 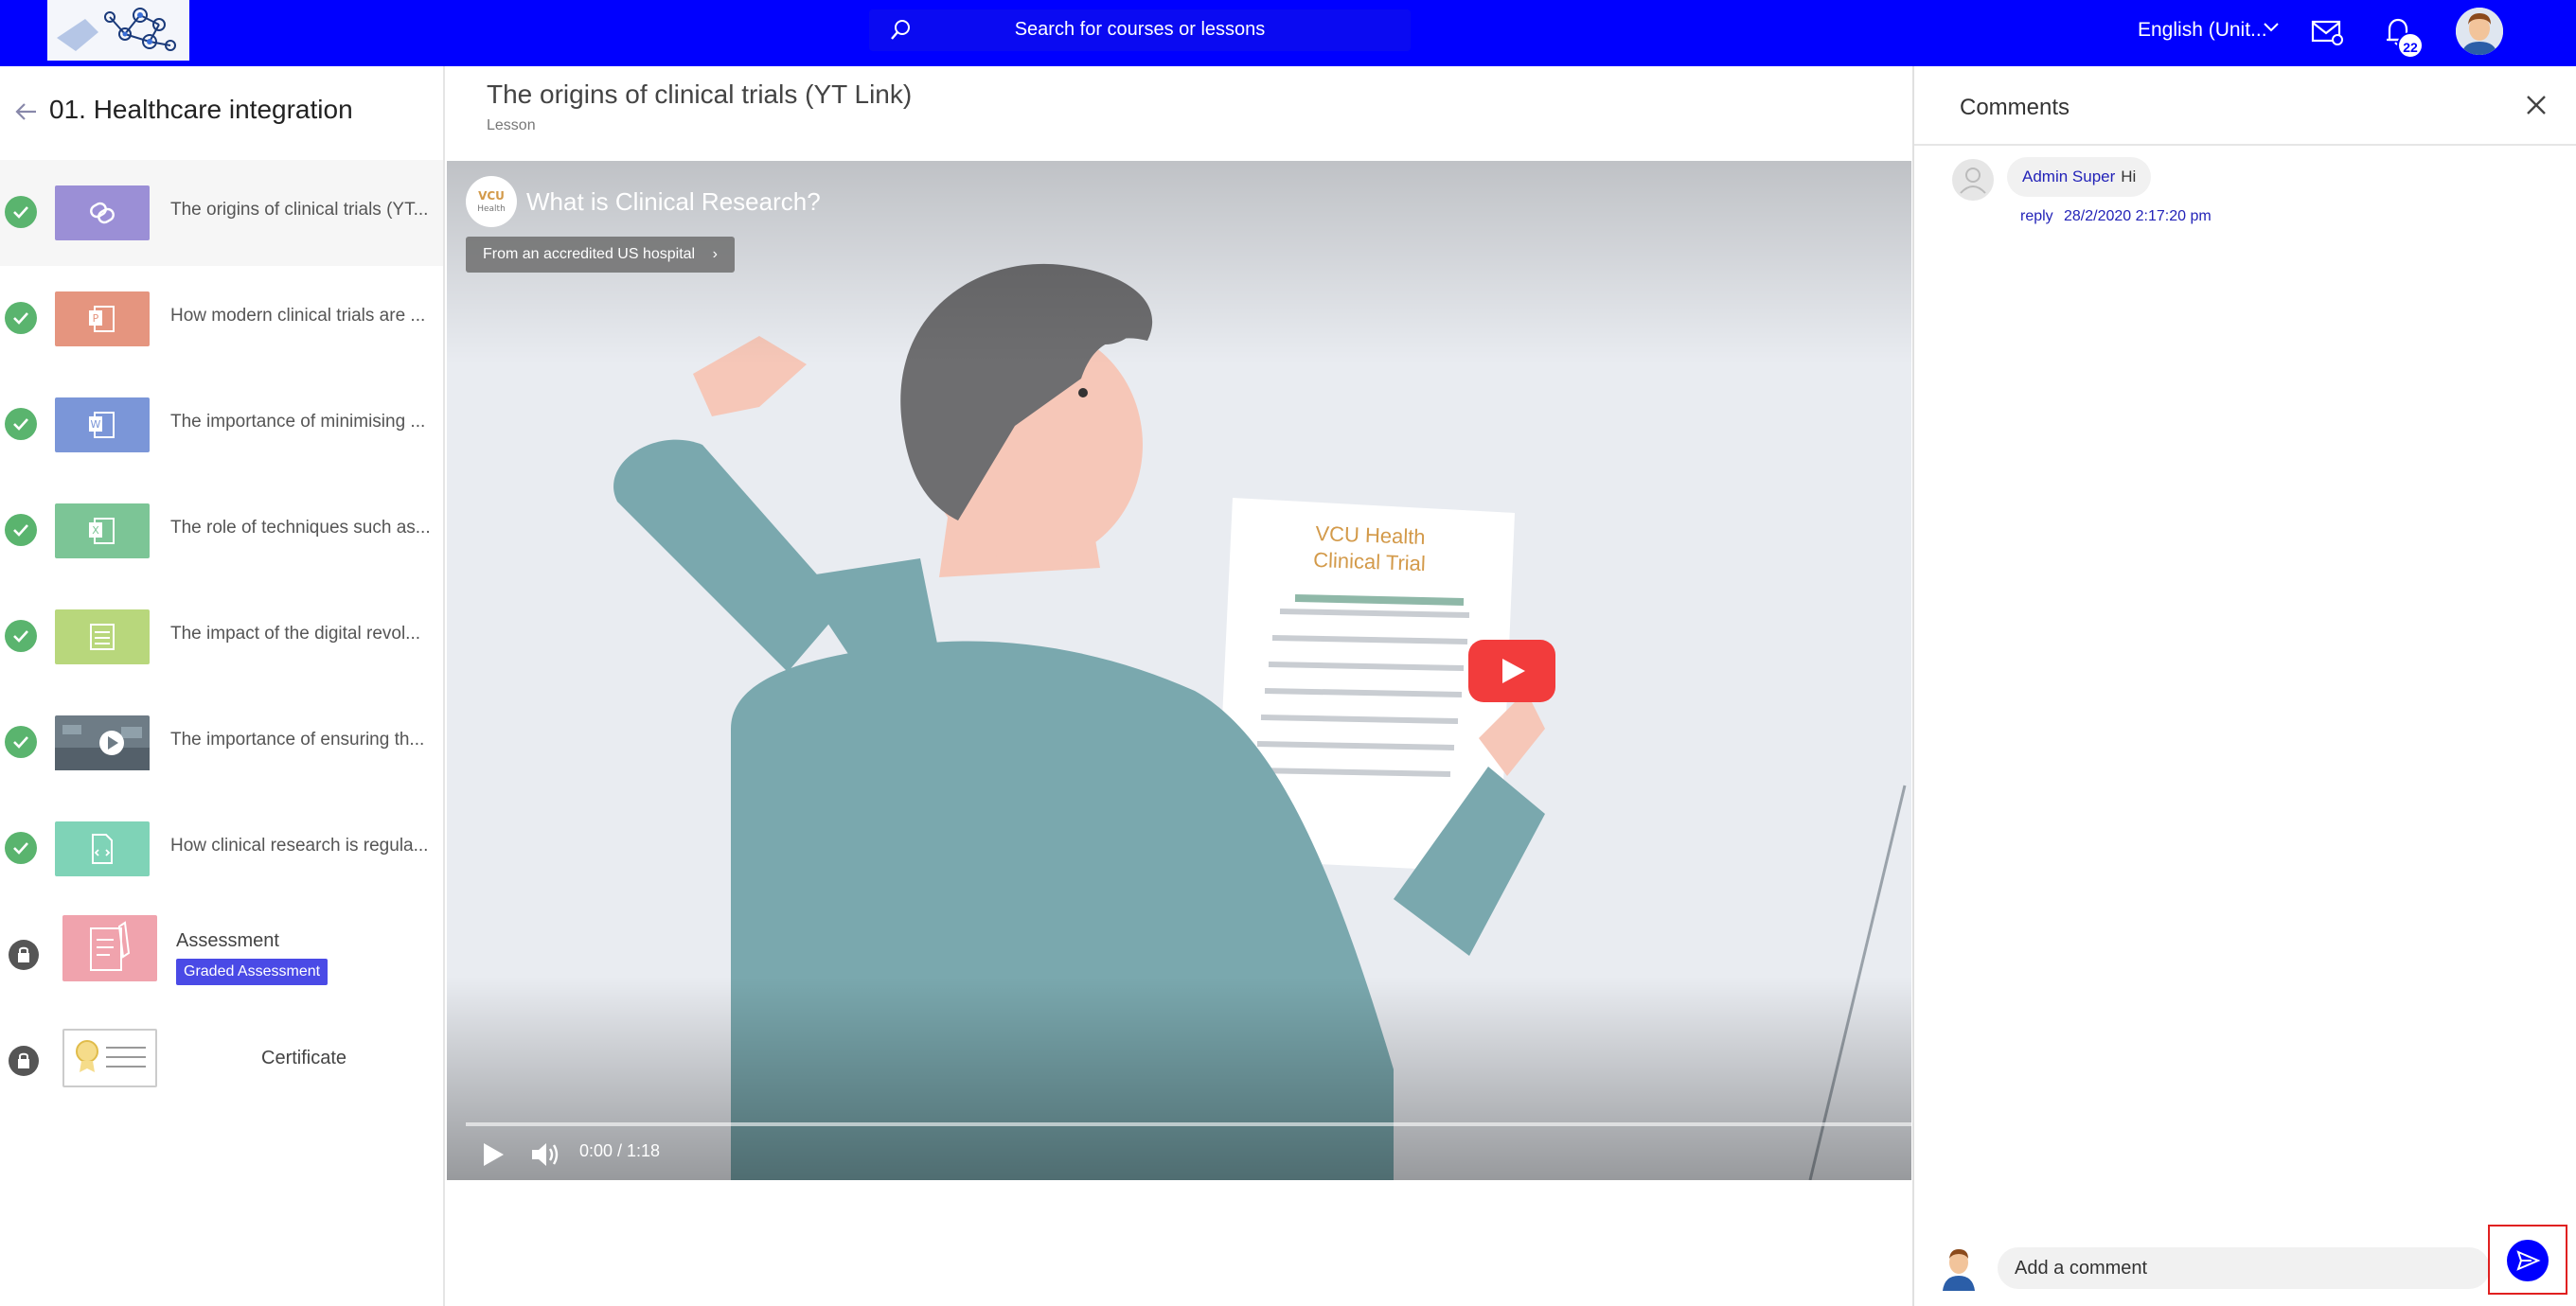 I want to click on comment-text: Hi, so click(x=2129, y=176).